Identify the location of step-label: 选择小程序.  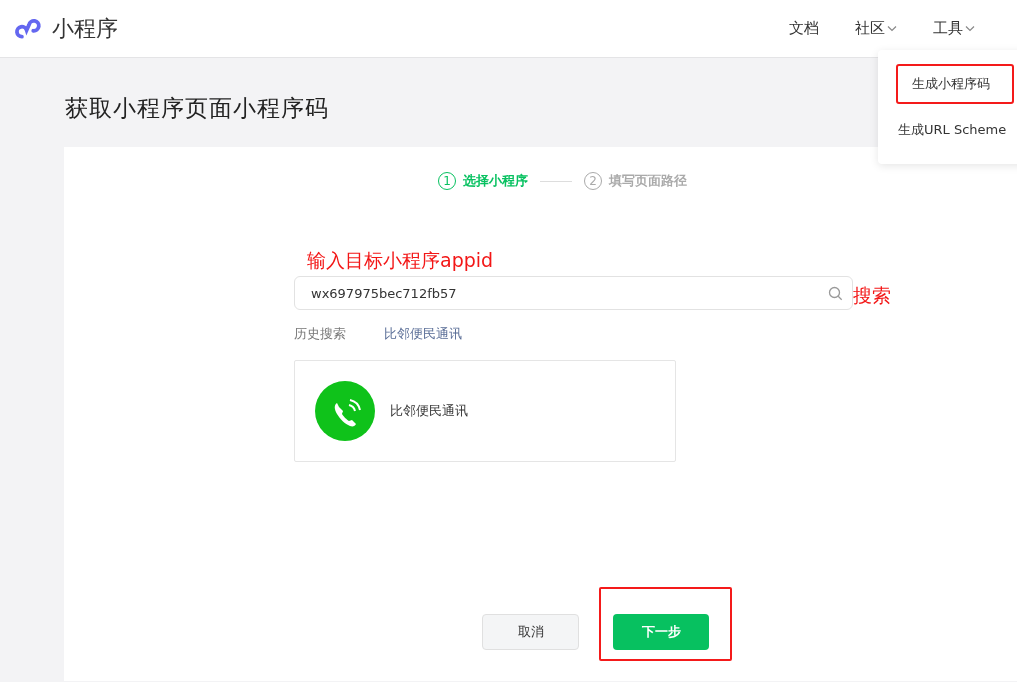
(495, 181).